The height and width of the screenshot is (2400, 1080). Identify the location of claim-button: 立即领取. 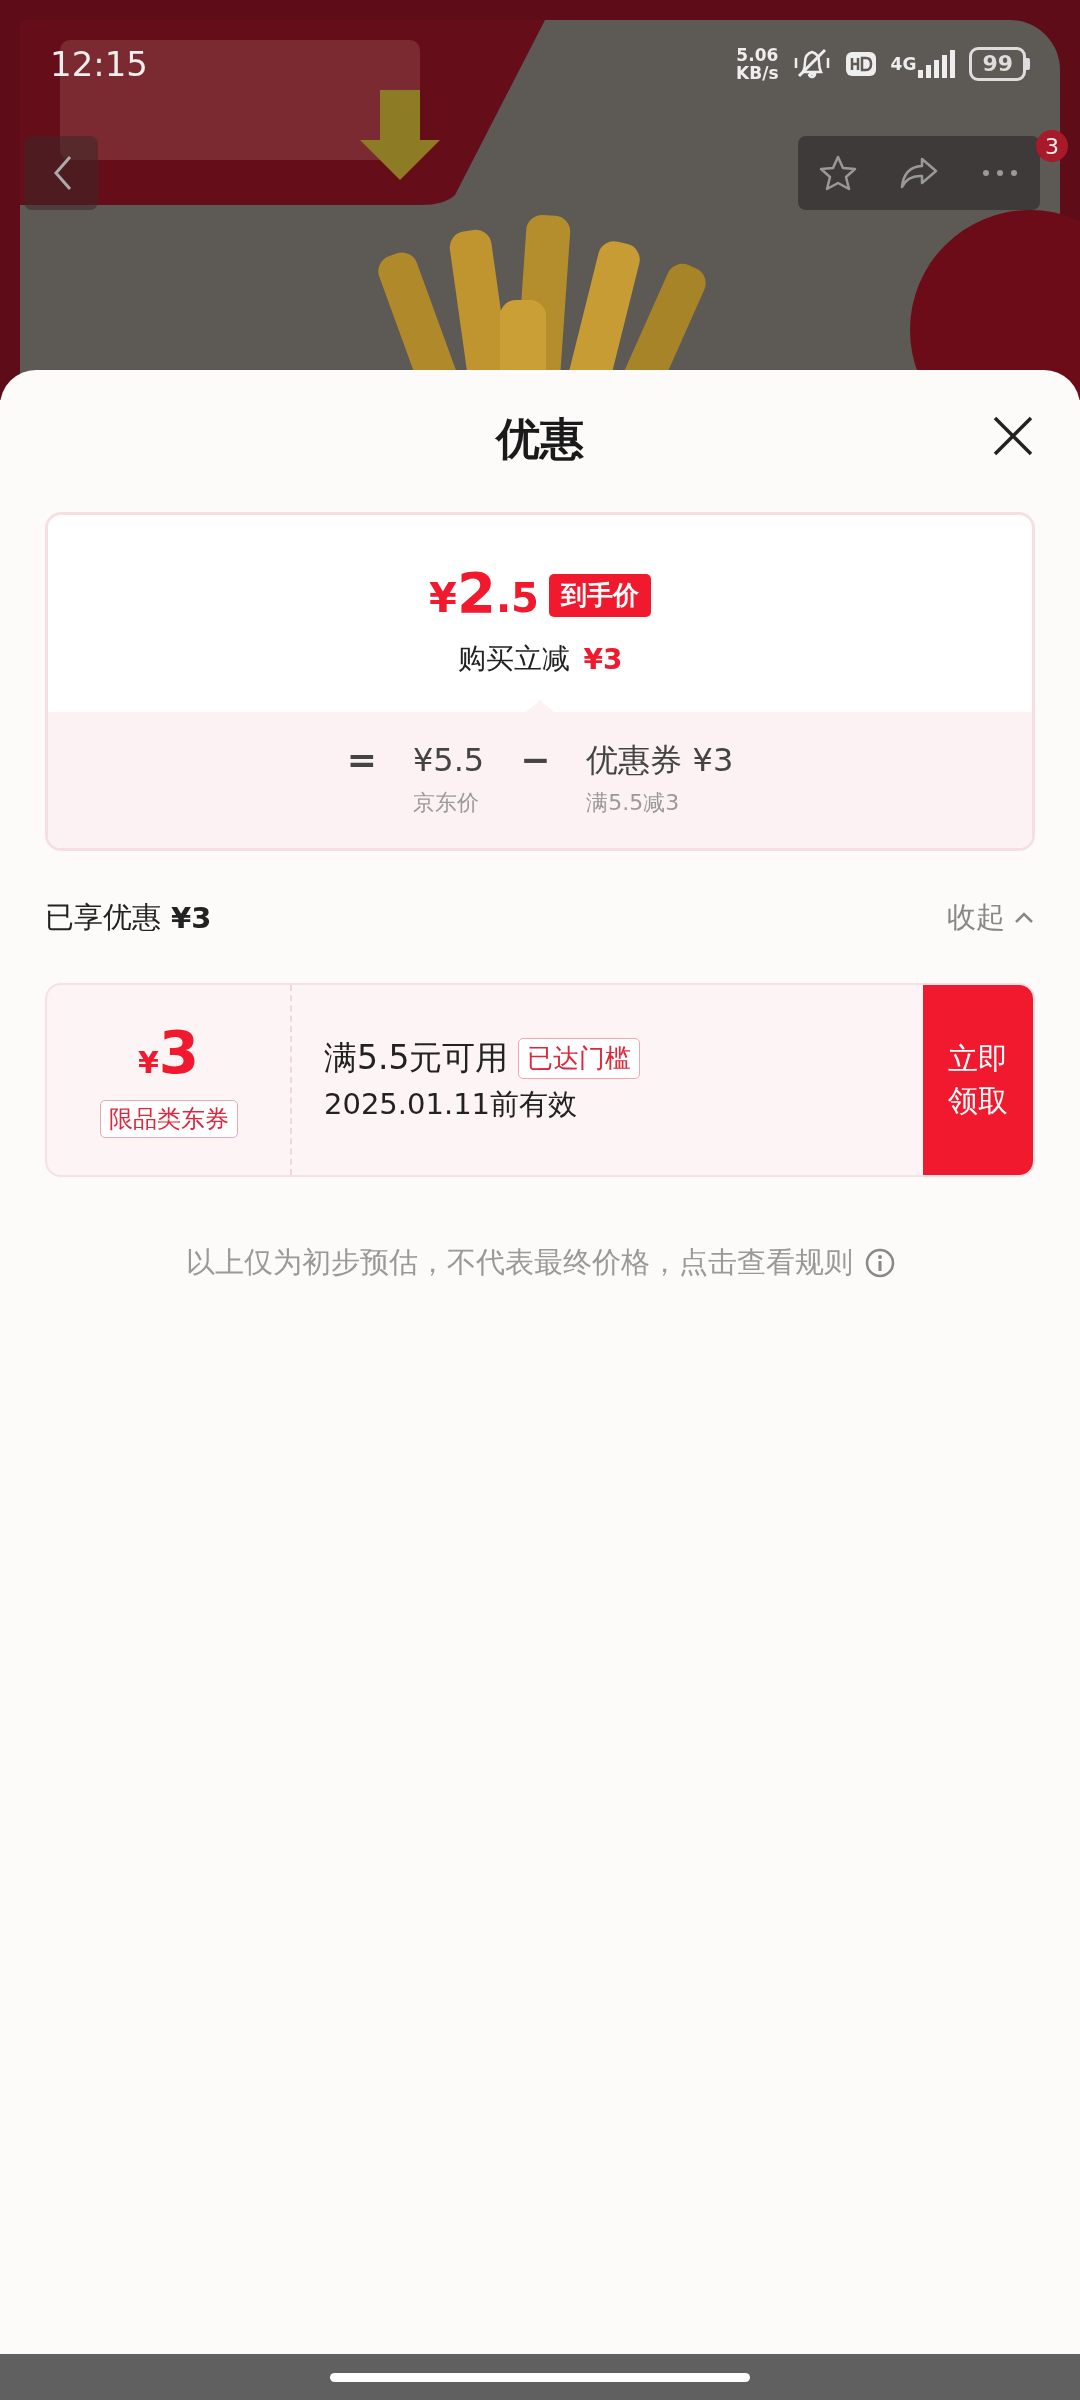
(978, 1080).